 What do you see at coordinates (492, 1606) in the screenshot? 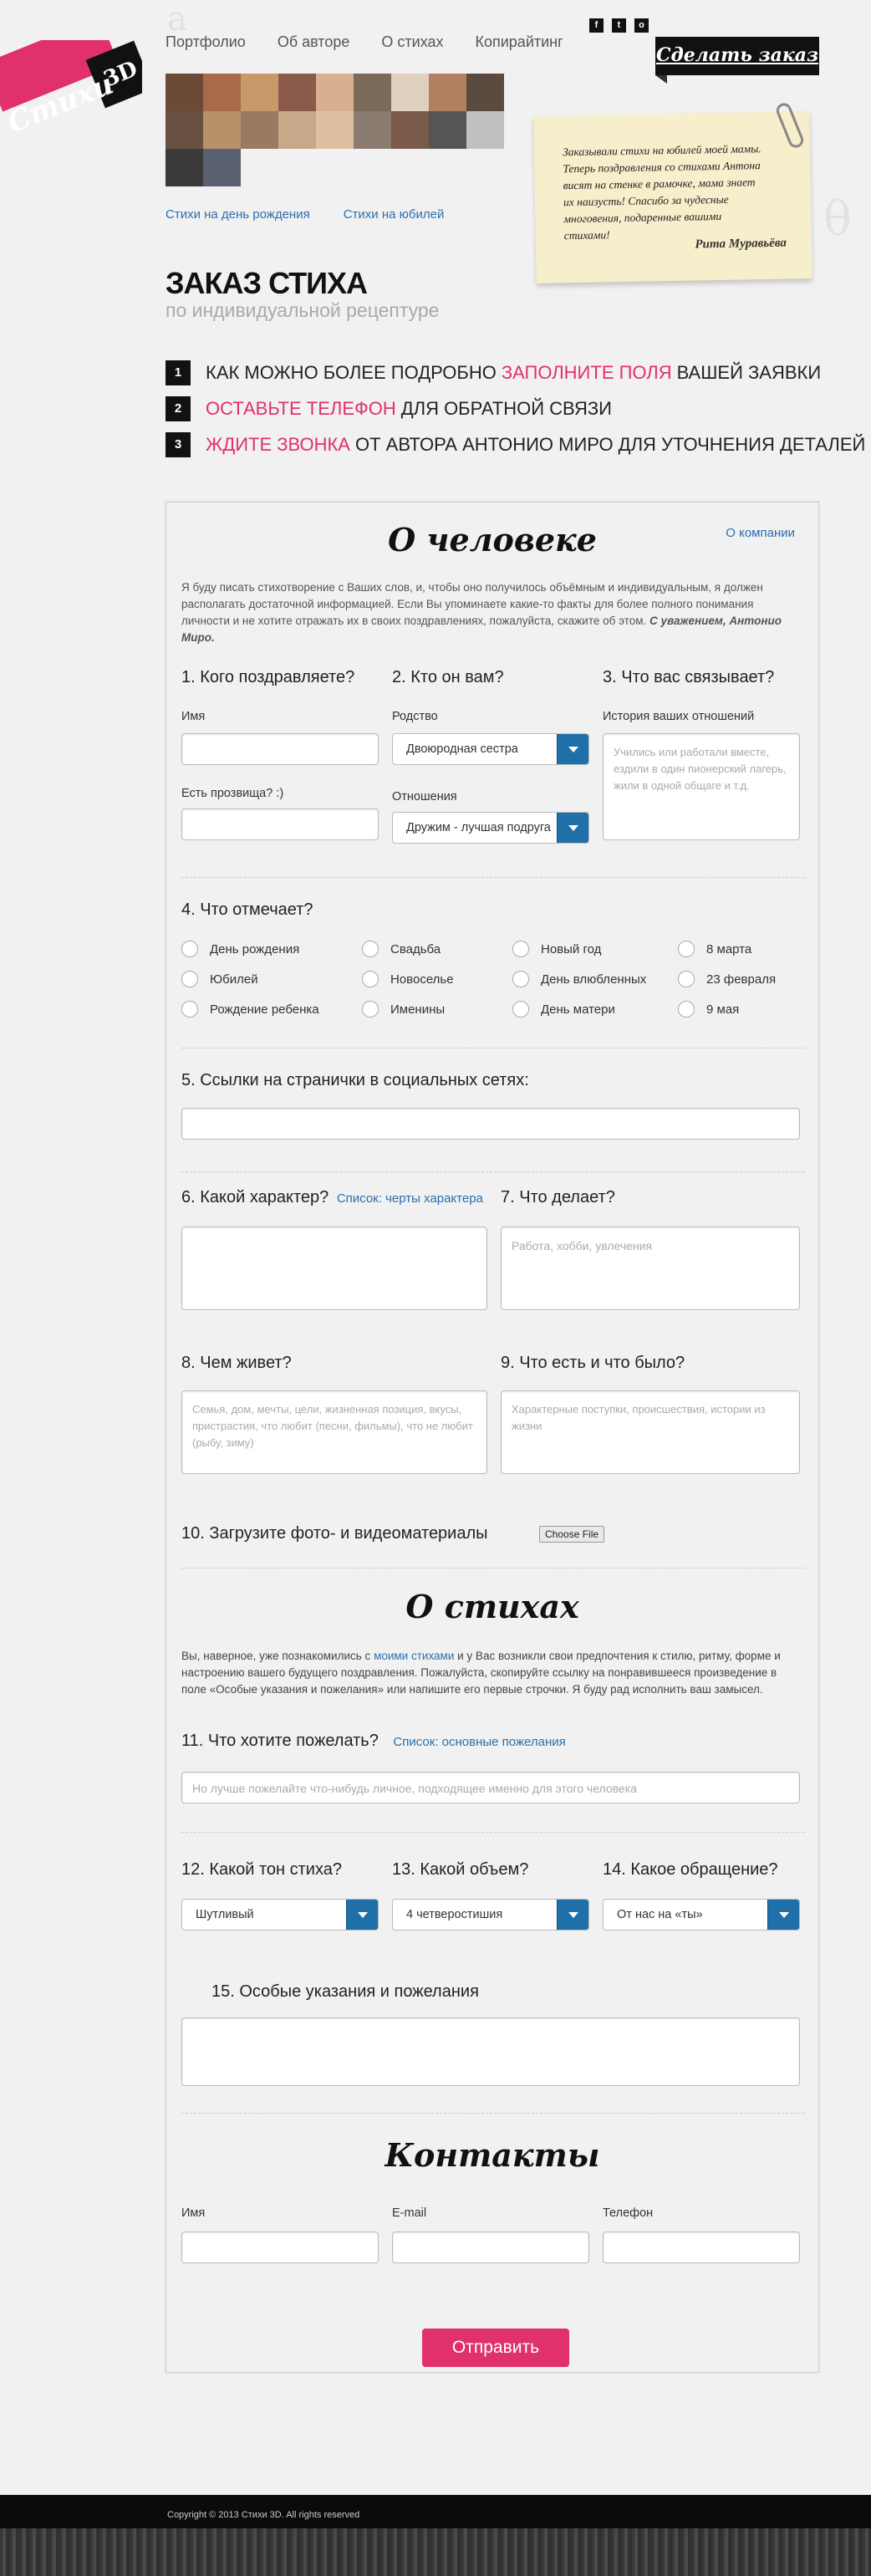
I see `section-title-poems: О стихах` at bounding box center [492, 1606].